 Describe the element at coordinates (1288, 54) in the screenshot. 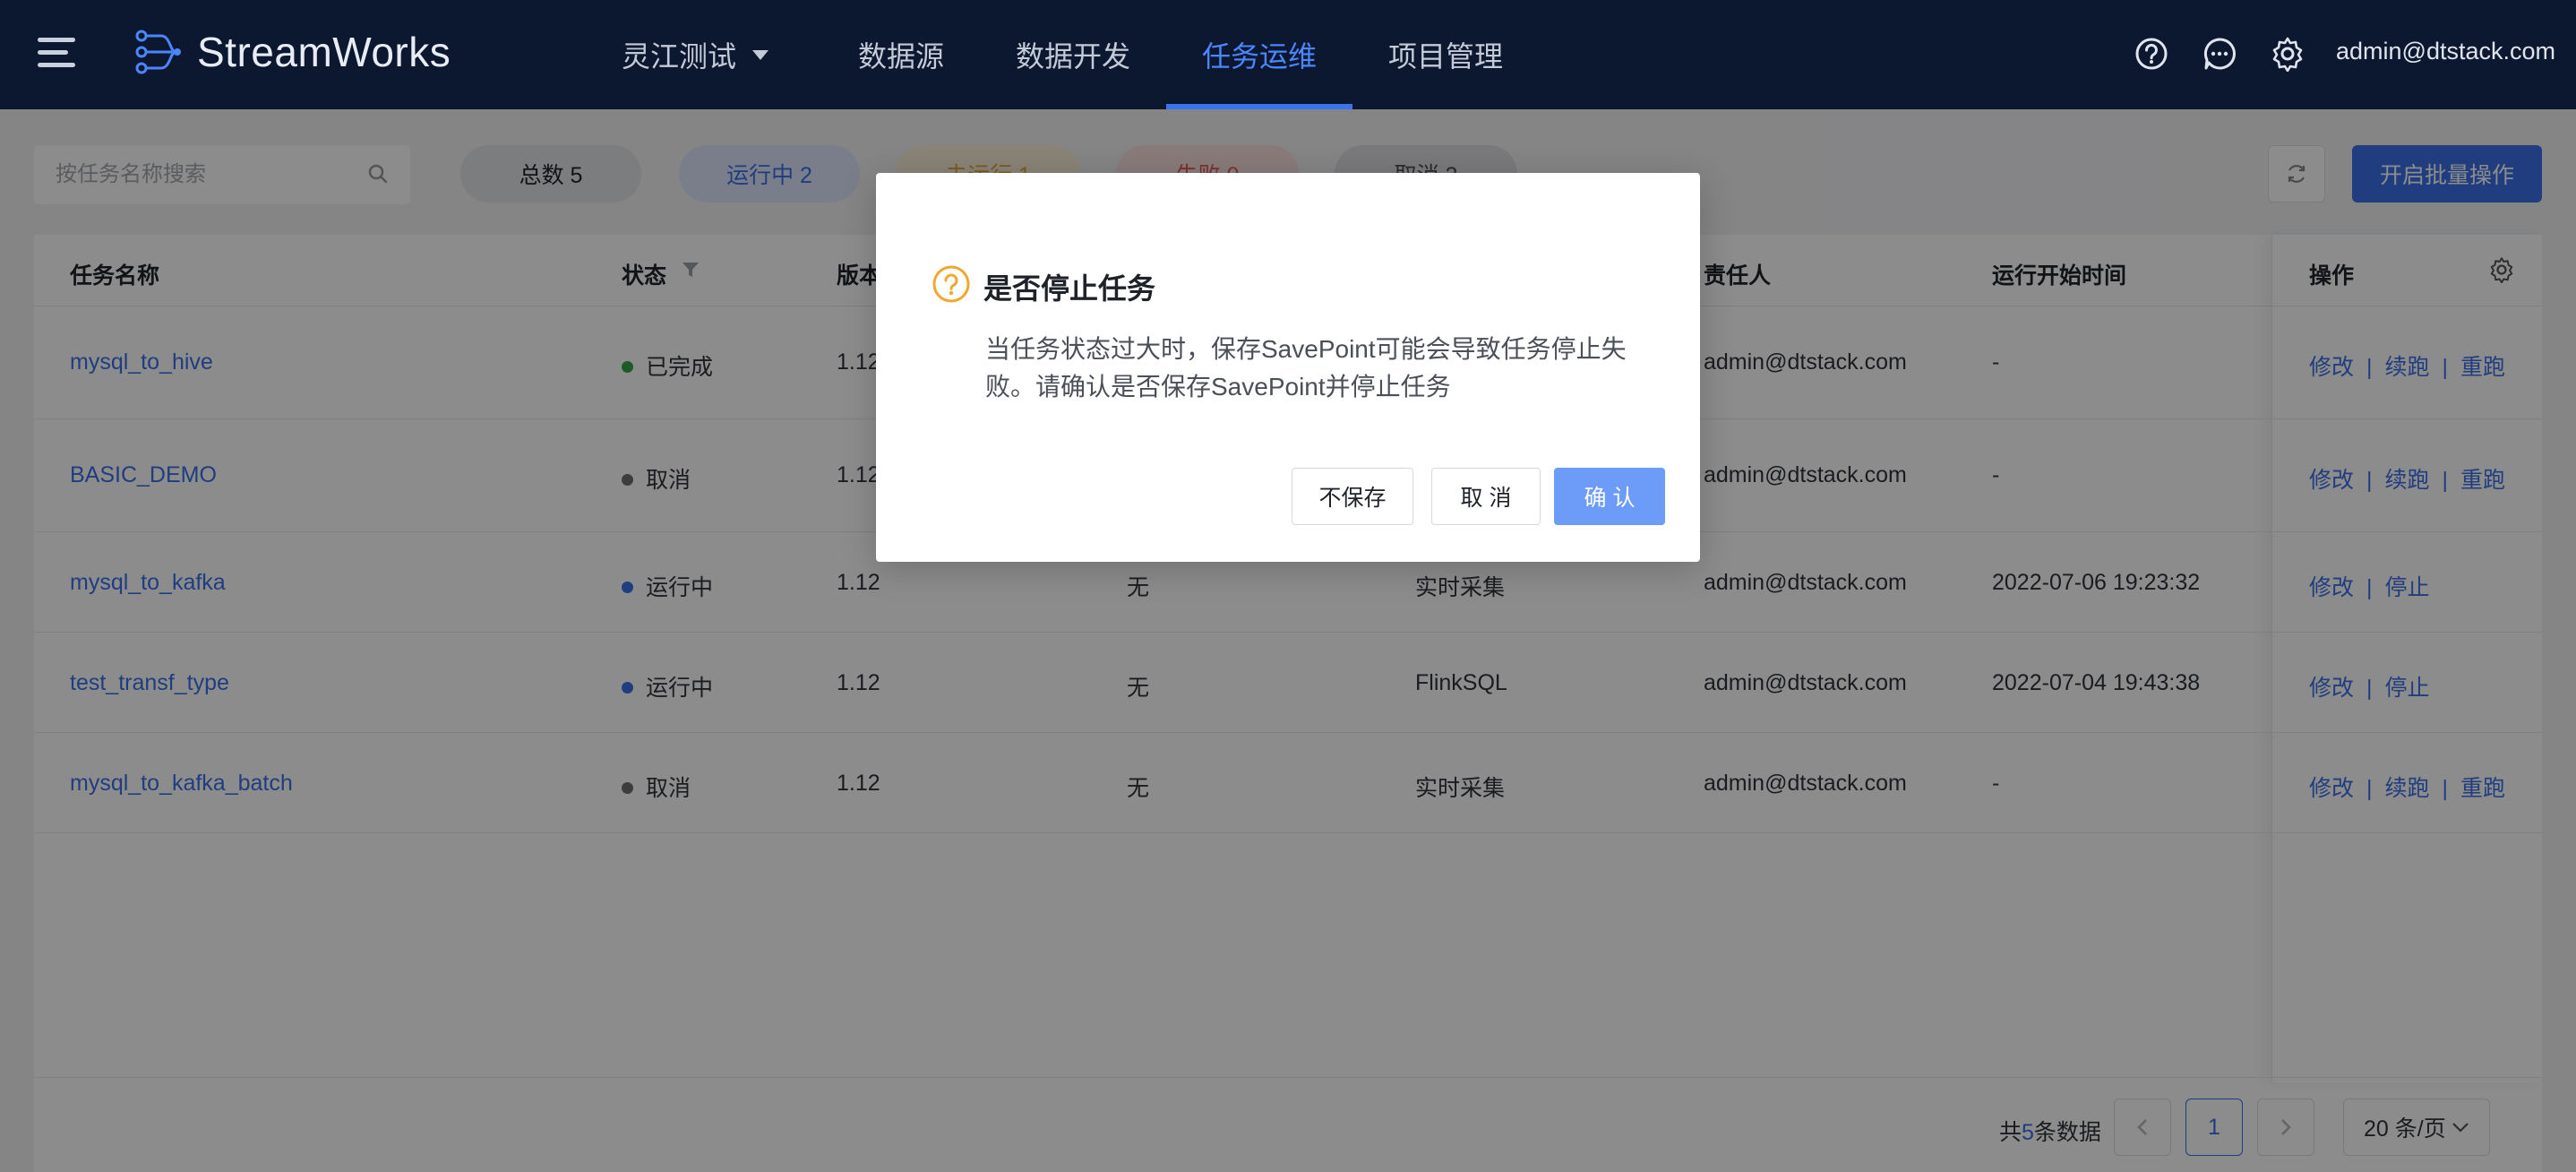

I see `overlay-top-spacer` at that location.